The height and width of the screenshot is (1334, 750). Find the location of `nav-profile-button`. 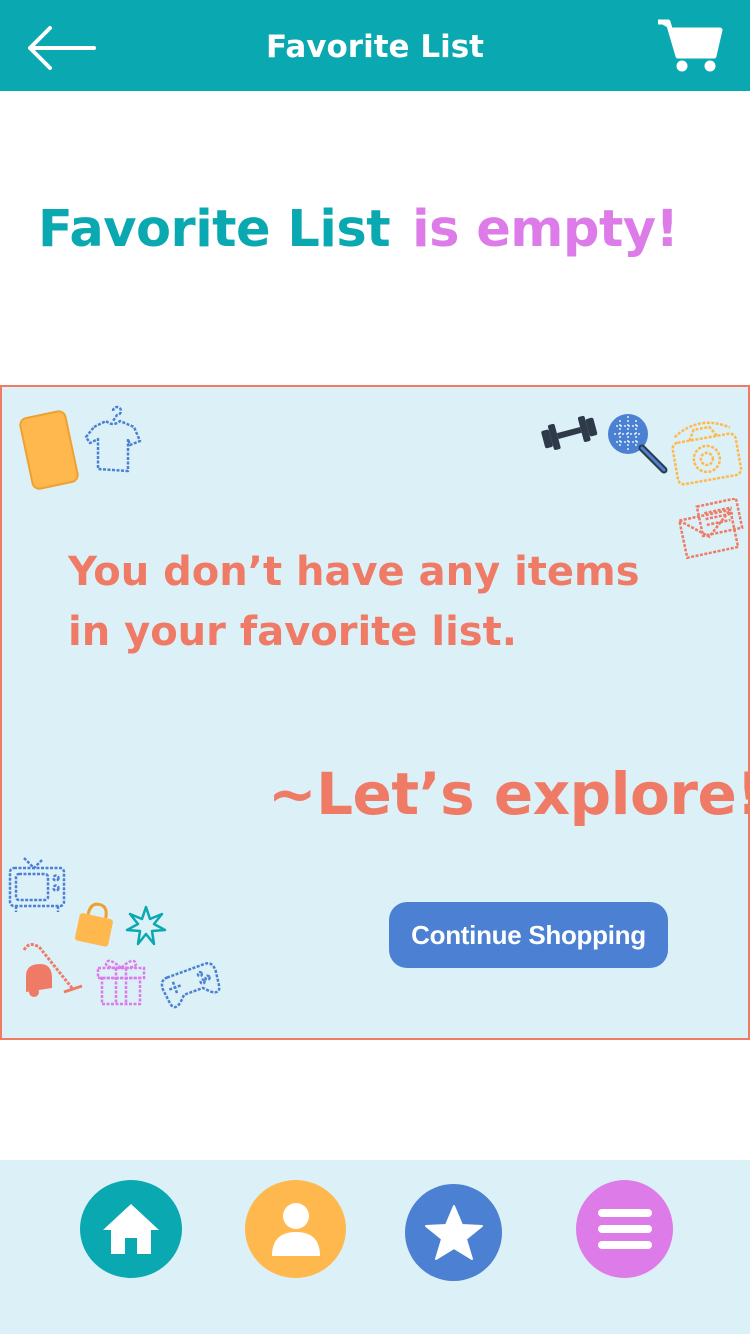

nav-profile-button is located at coordinates (295, 1229).